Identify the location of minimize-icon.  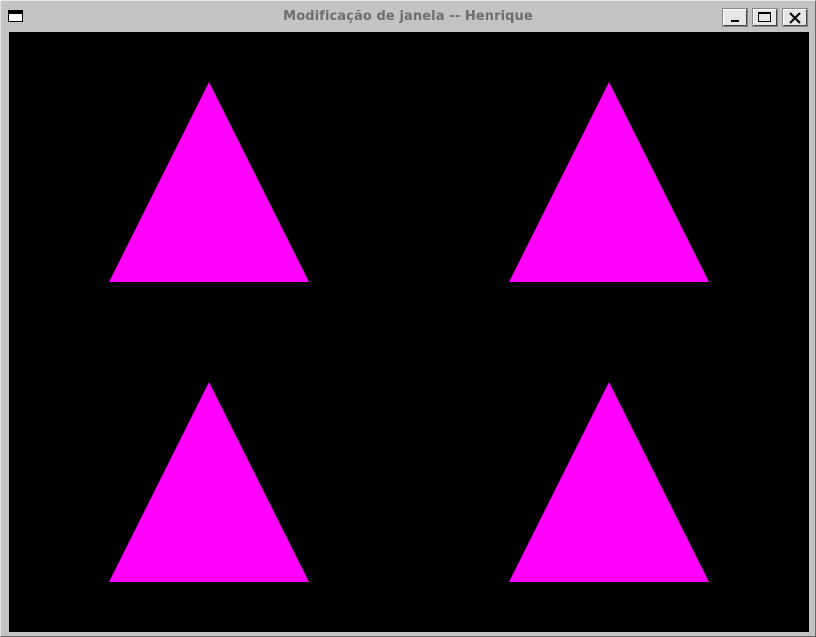
(735, 21).